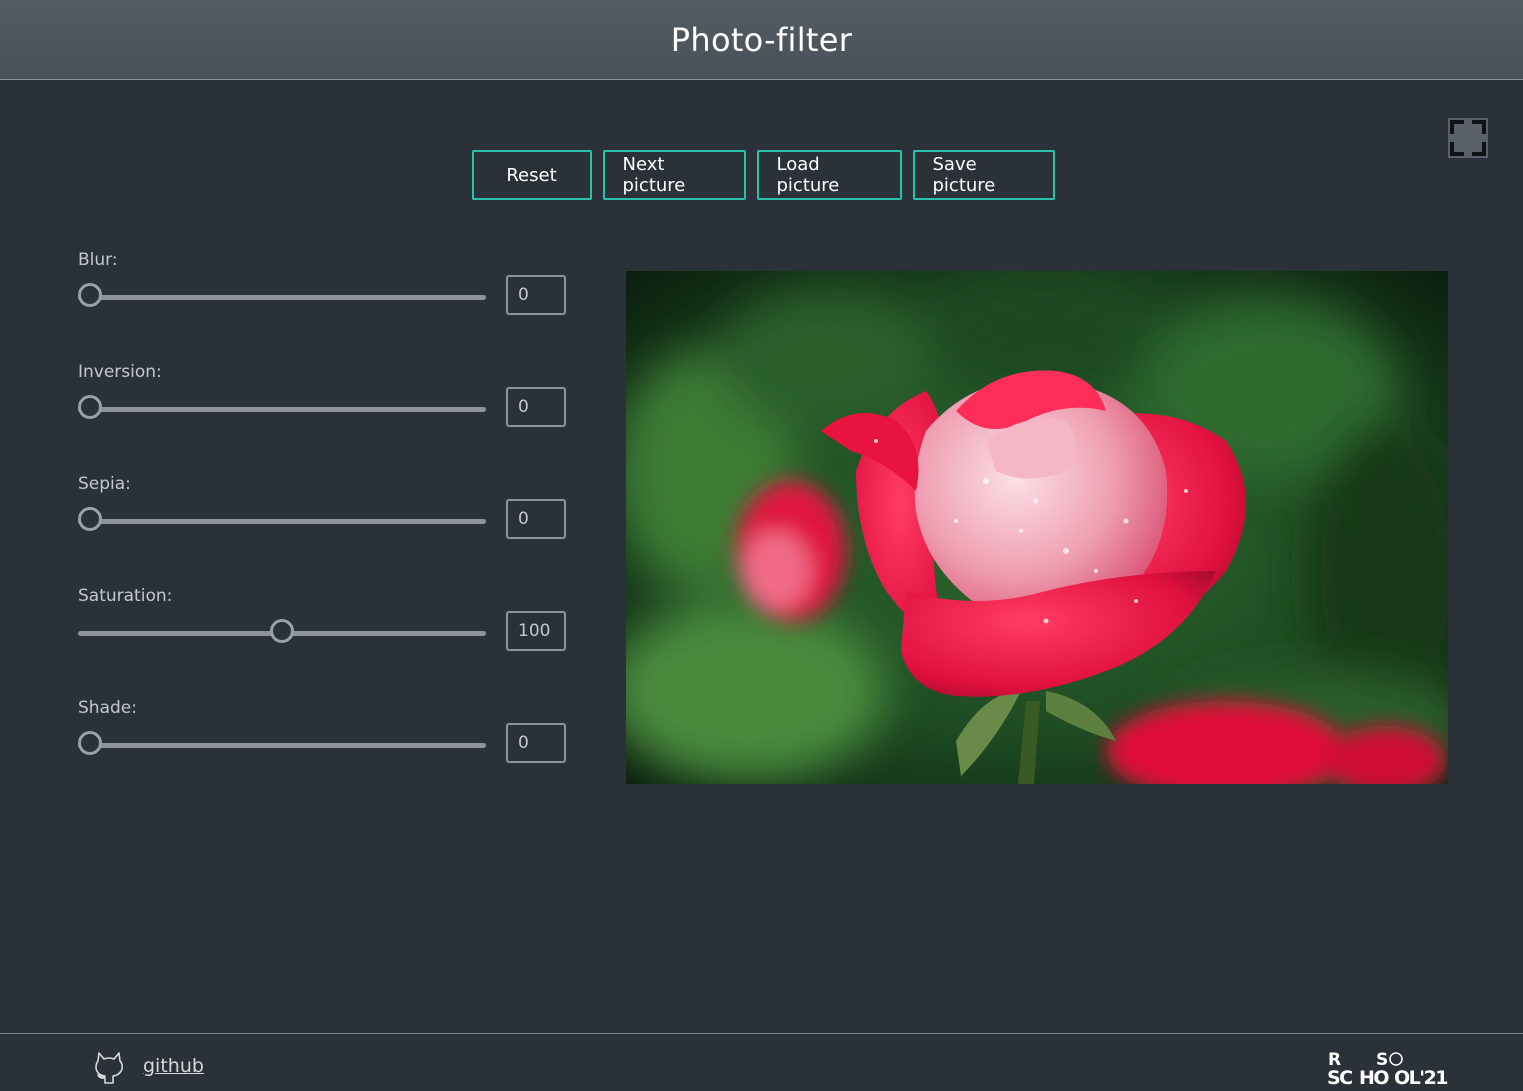  What do you see at coordinates (536, 407) in the screenshot?
I see `inversion-value: 0` at bounding box center [536, 407].